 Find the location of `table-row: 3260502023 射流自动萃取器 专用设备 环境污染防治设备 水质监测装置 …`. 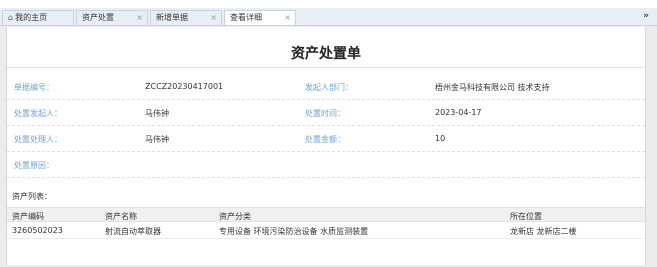

table-row: 3260502023 射流自动萃取器 专用设备 环境污染防治设备 水质监测装置 … is located at coordinates (326, 230).